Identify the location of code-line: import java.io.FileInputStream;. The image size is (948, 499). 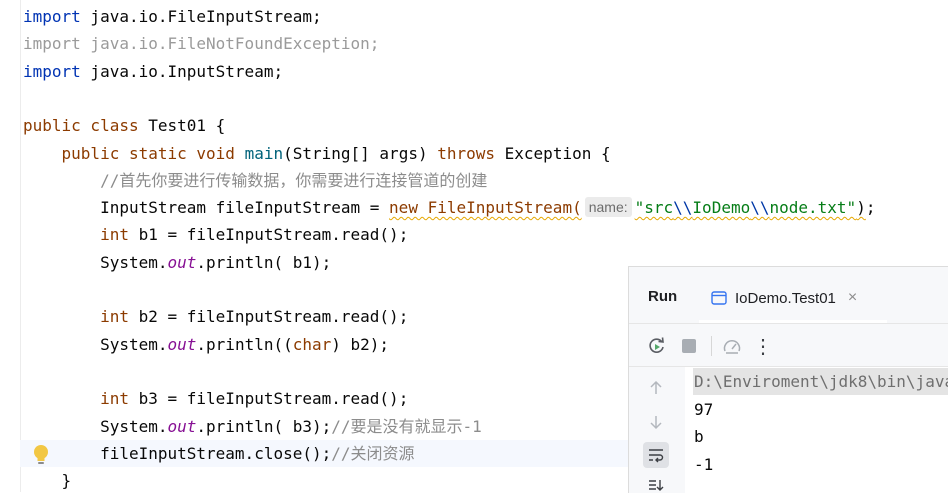
(172, 16).